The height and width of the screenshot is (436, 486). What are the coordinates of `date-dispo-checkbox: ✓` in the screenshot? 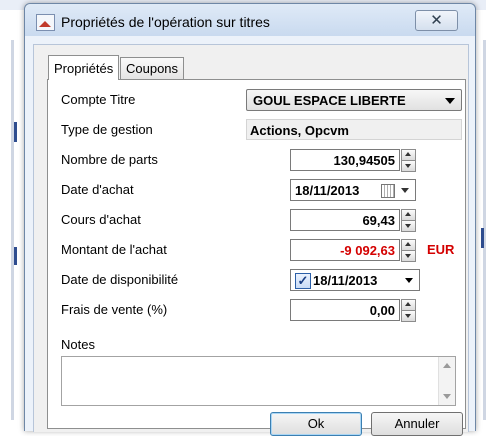 It's located at (303, 281).